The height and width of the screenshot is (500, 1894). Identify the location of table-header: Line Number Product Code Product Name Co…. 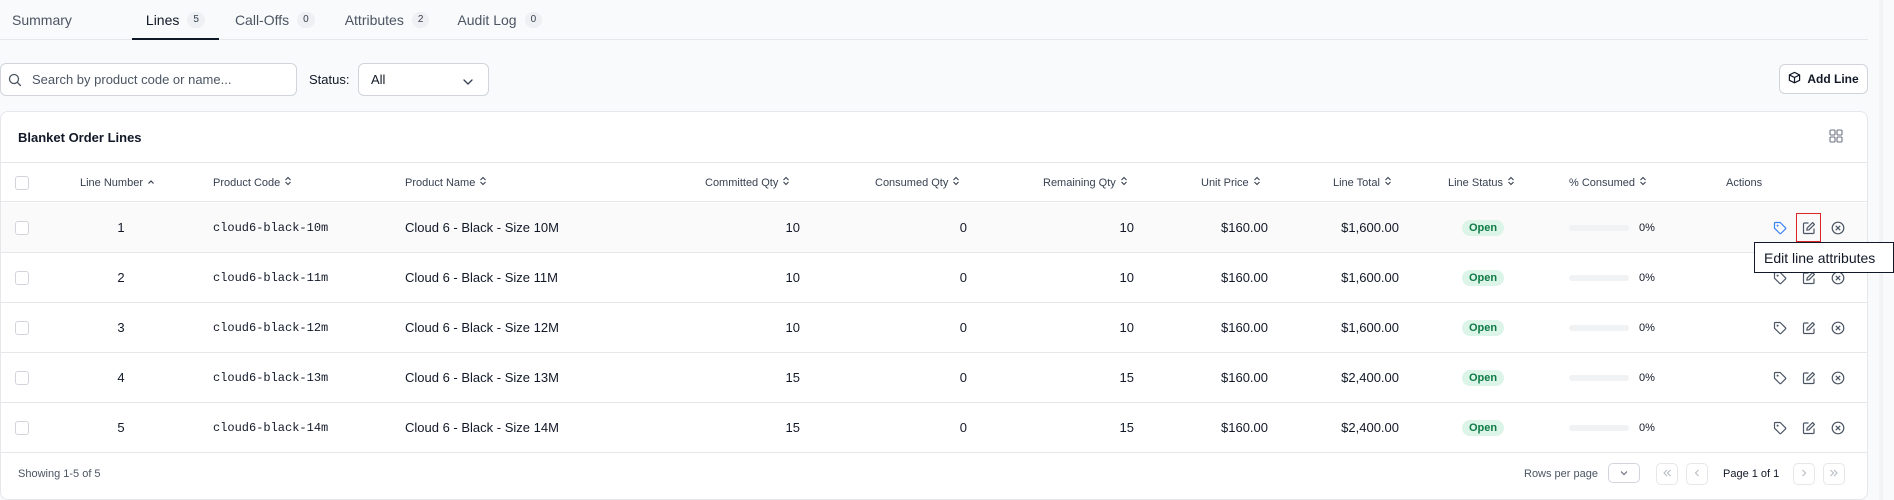
(934, 182).